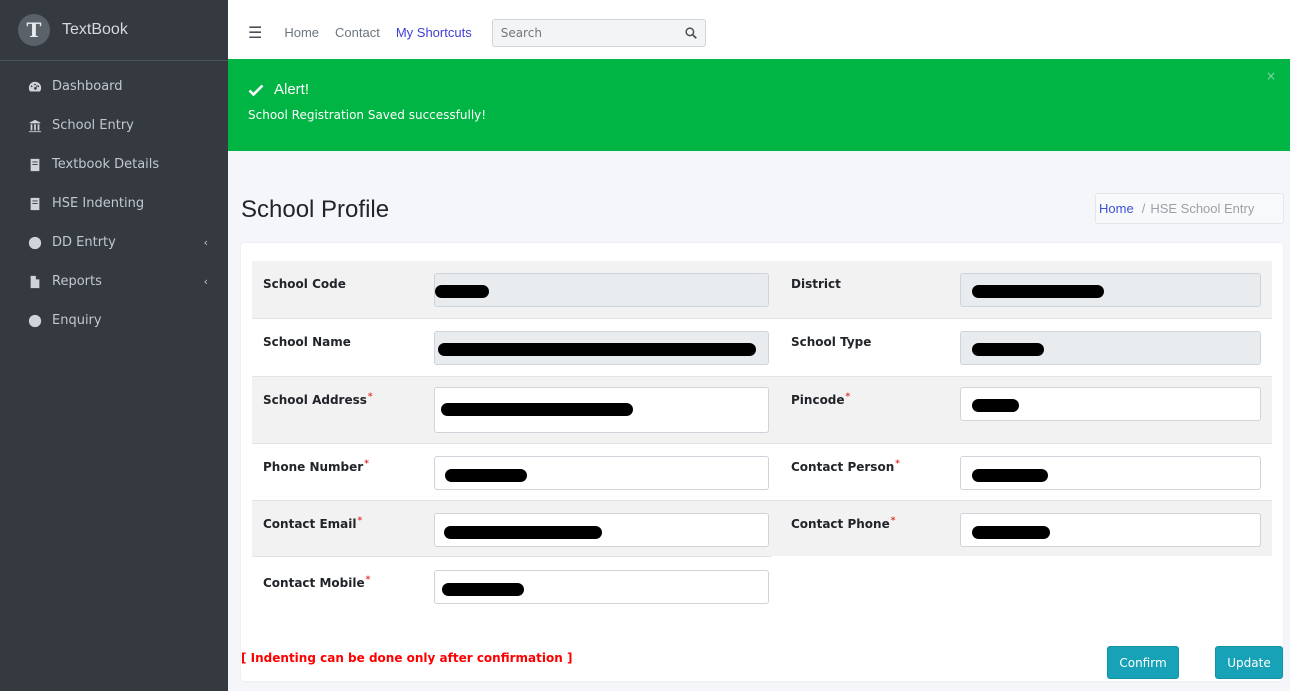 This screenshot has height=691, width=1290. I want to click on contact-person-label: Contact Person*, so click(845, 466).